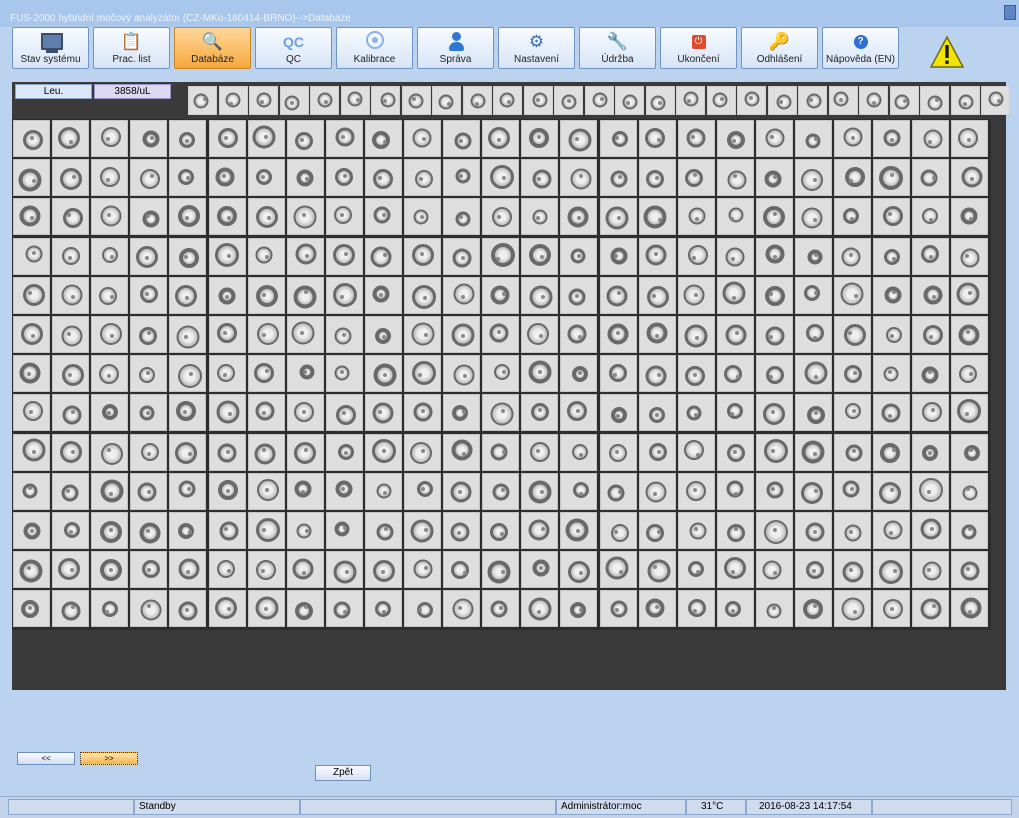  Describe the element at coordinates (212, 48) in the screenshot. I see `toolbar-button-databaze: 🔍 Databáze` at that location.